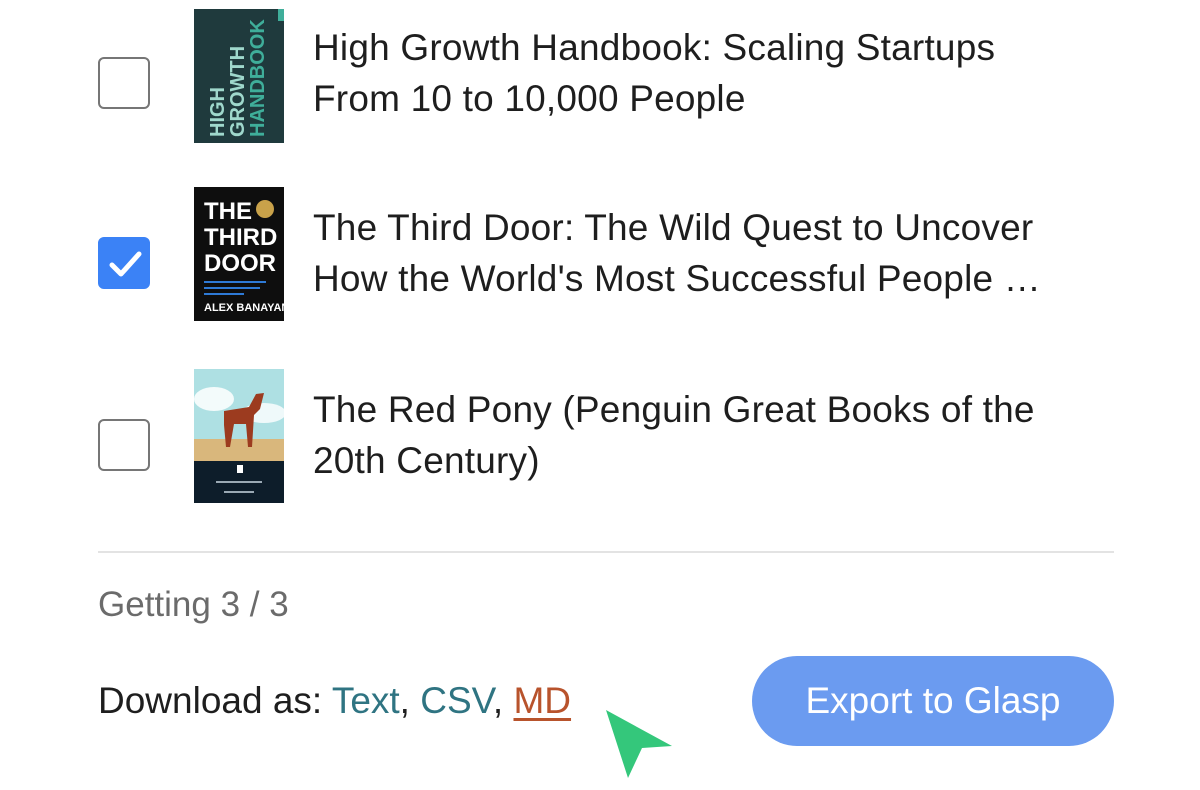 The width and height of the screenshot is (1200, 790). Describe the element at coordinates (218, 112) in the screenshot. I see `cover-text-line: HIGH` at that location.